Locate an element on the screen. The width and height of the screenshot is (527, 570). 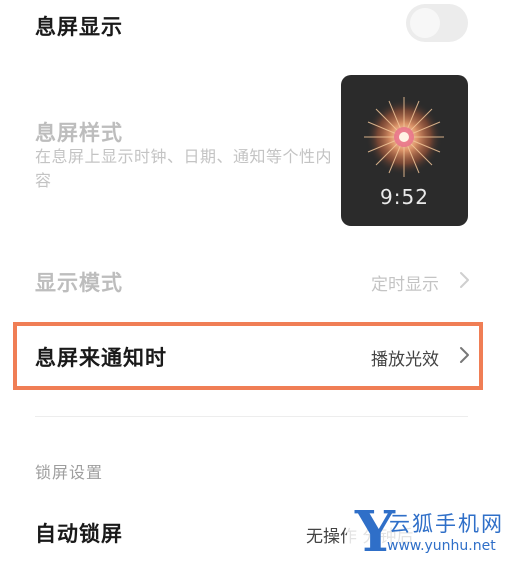
toggle-knob is located at coordinates (425, 23).